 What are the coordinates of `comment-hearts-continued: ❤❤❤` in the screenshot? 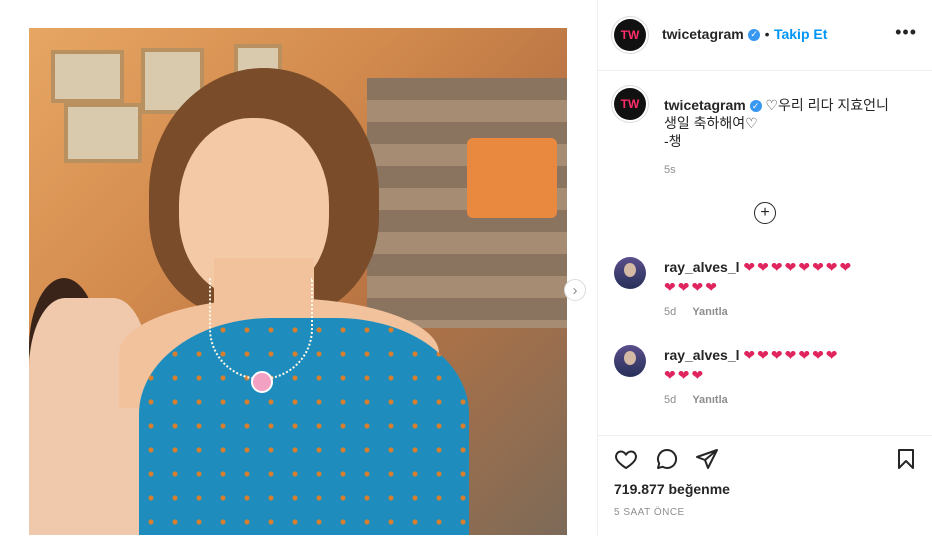 It's located at (685, 375).